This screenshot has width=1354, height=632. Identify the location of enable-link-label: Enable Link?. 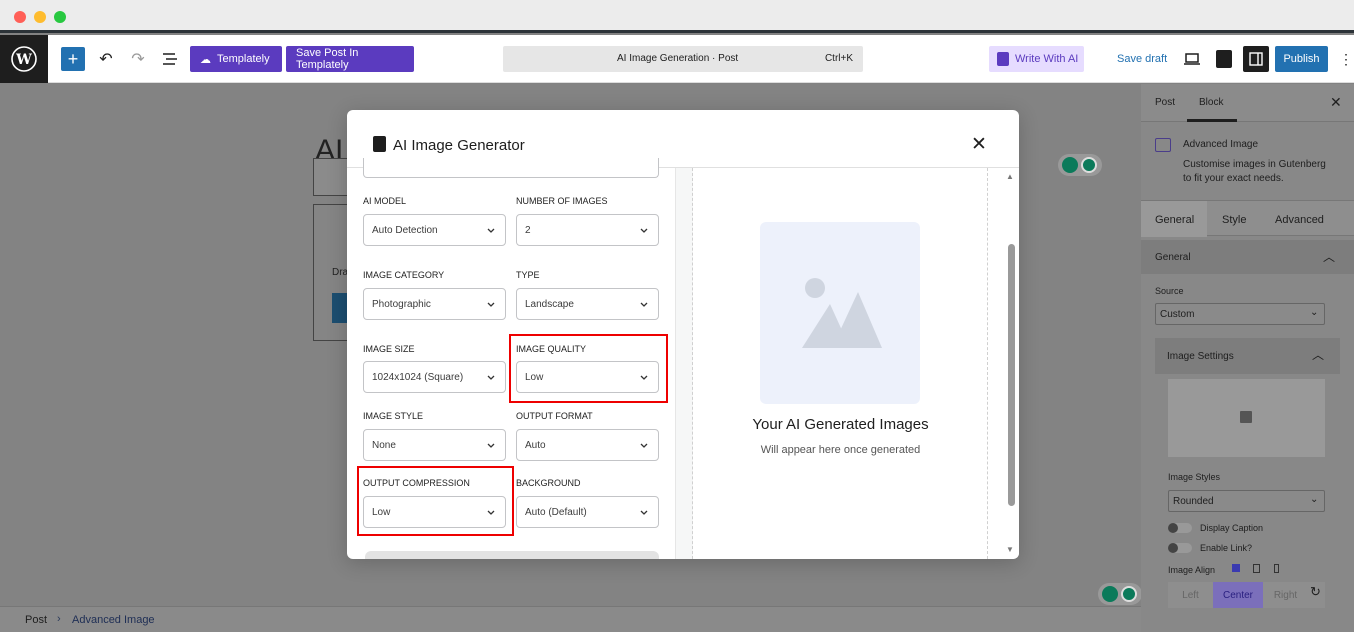
(1226, 548).